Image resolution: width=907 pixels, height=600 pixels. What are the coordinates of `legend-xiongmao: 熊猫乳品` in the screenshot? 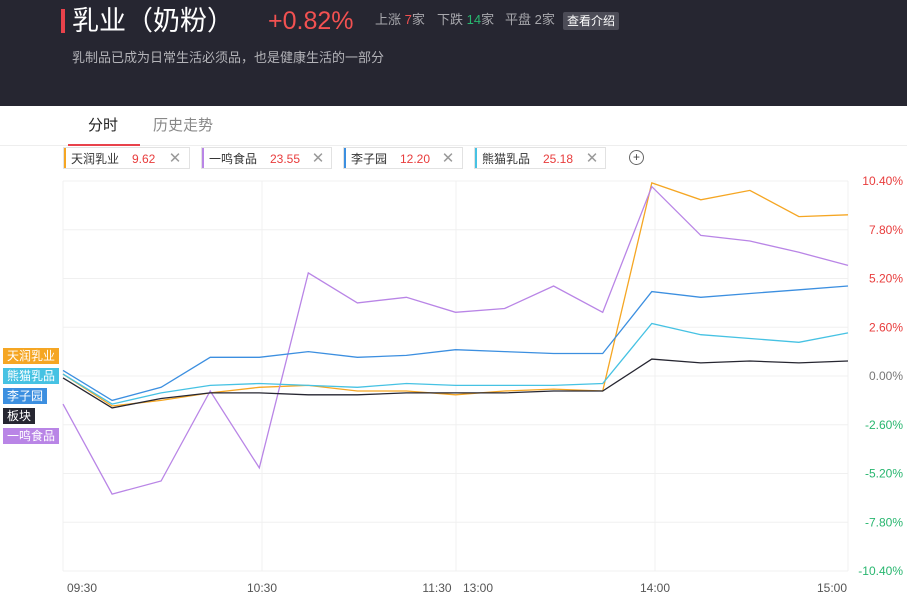 It's located at (31, 376).